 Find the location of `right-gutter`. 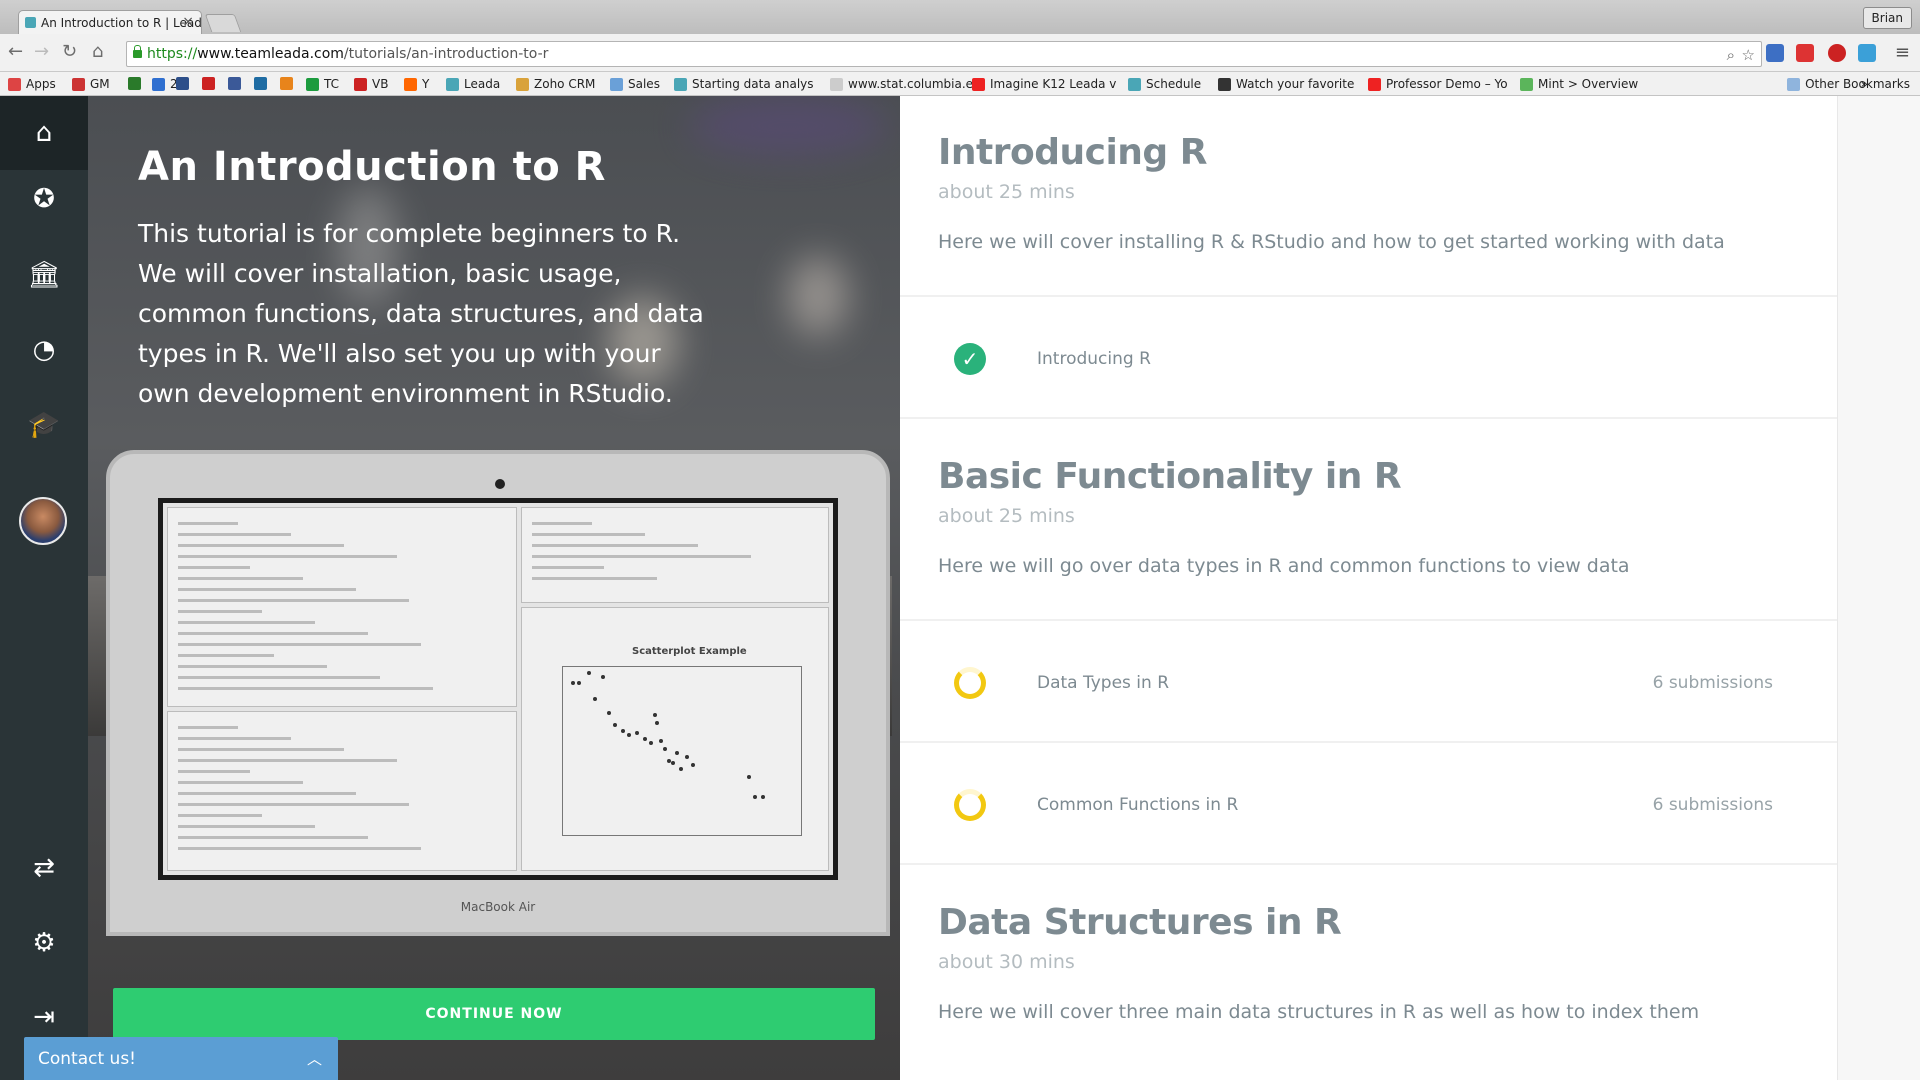

right-gutter is located at coordinates (1878, 588).